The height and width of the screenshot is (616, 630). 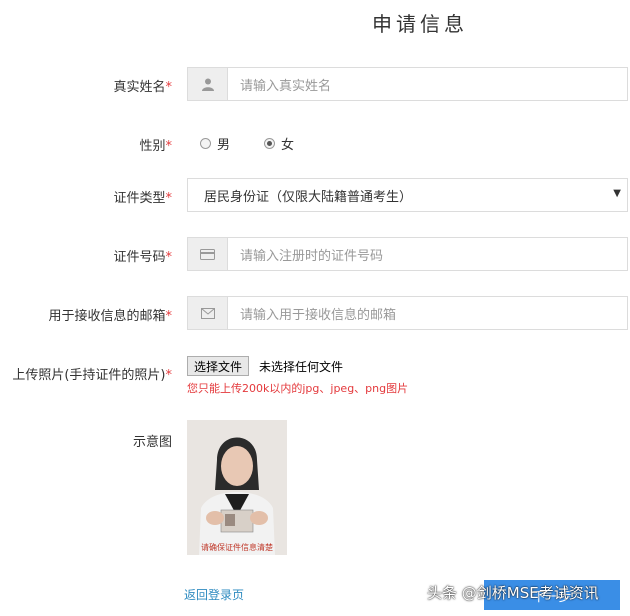 I want to click on name-label: 真实姓名*, so click(x=86, y=85).